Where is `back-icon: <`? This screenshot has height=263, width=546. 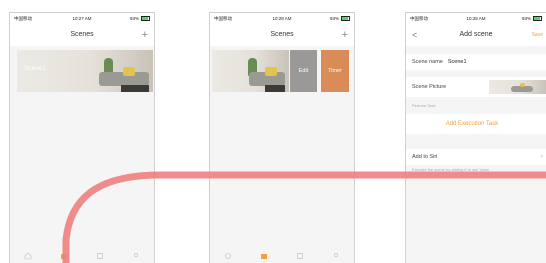 back-icon: < is located at coordinates (414, 35).